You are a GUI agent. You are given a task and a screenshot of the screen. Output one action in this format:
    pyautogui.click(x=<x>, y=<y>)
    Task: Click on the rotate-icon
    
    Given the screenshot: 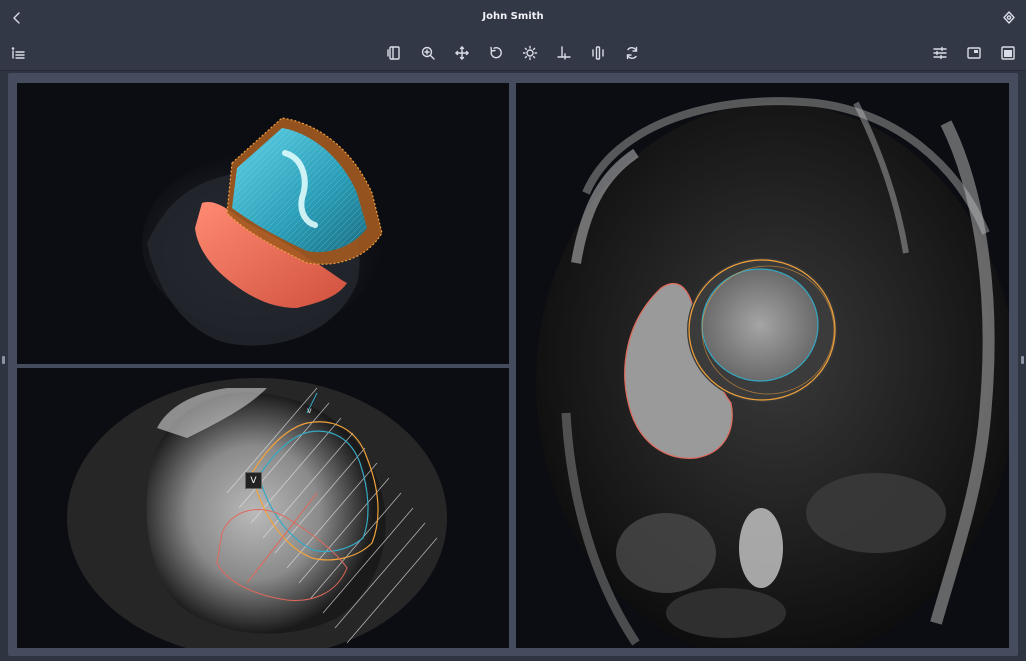 What is the action you would take?
    pyautogui.click(x=496, y=52)
    